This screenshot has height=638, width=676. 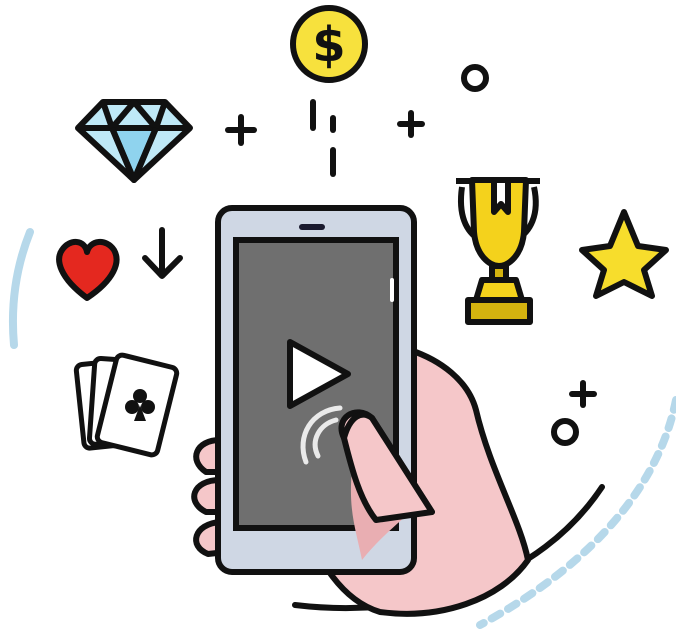 What do you see at coordinates (624, 254) in the screenshot?
I see `star-icon` at bounding box center [624, 254].